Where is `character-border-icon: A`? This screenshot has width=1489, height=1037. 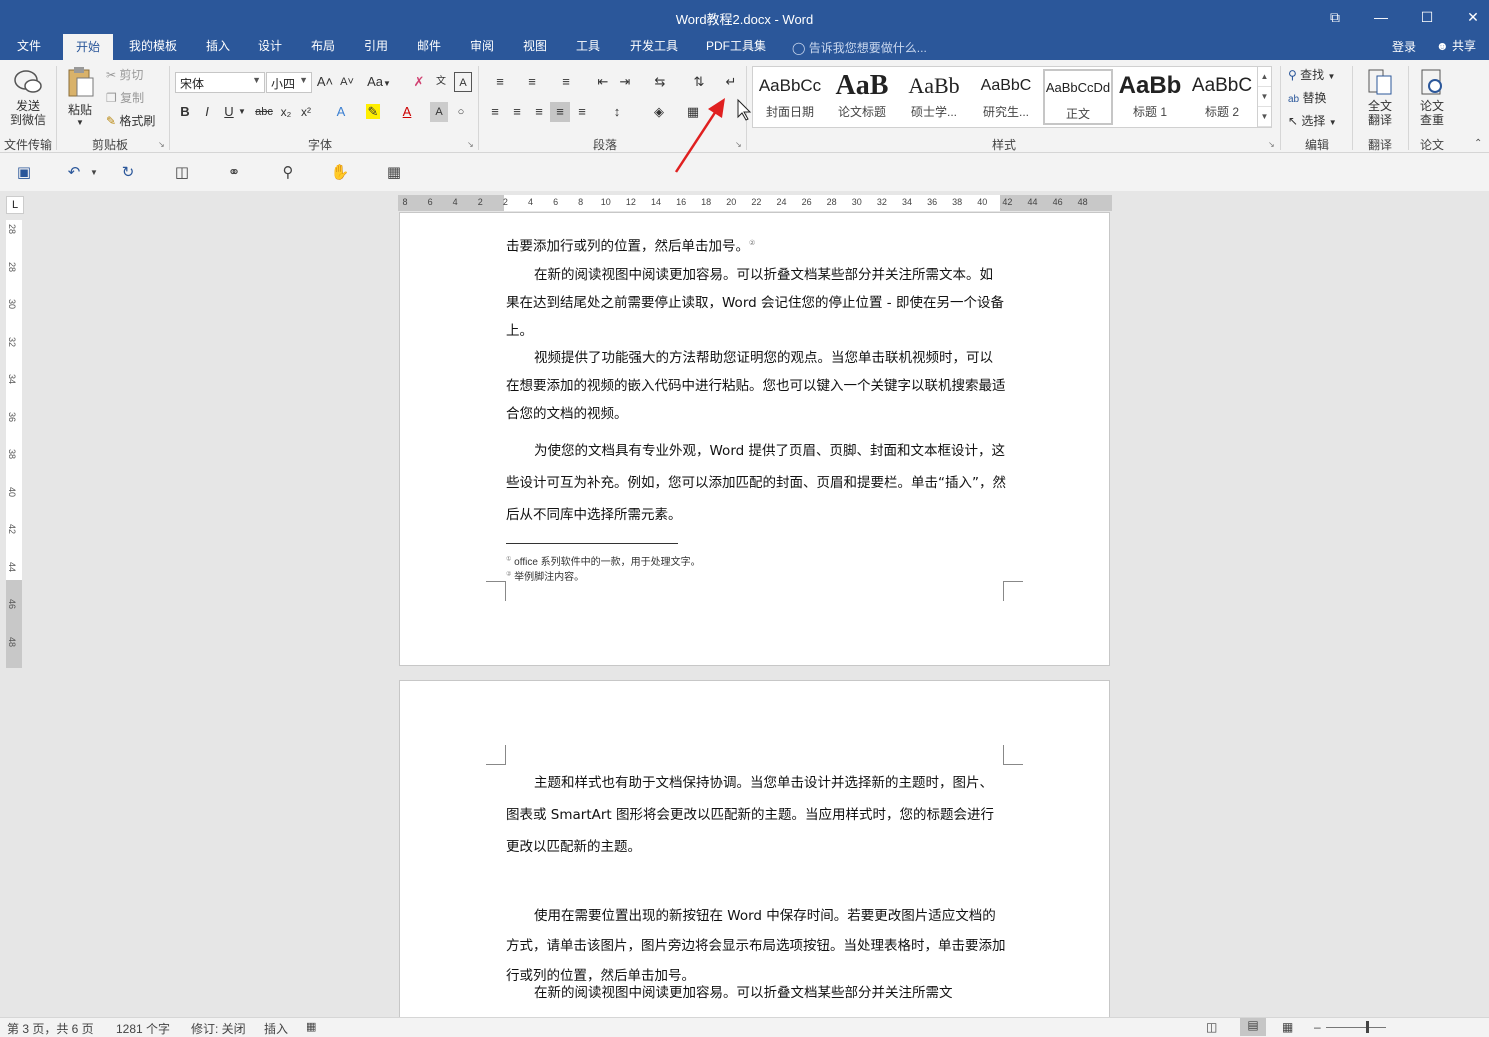
character-border-icon: A is located at coordinates (463, 82).